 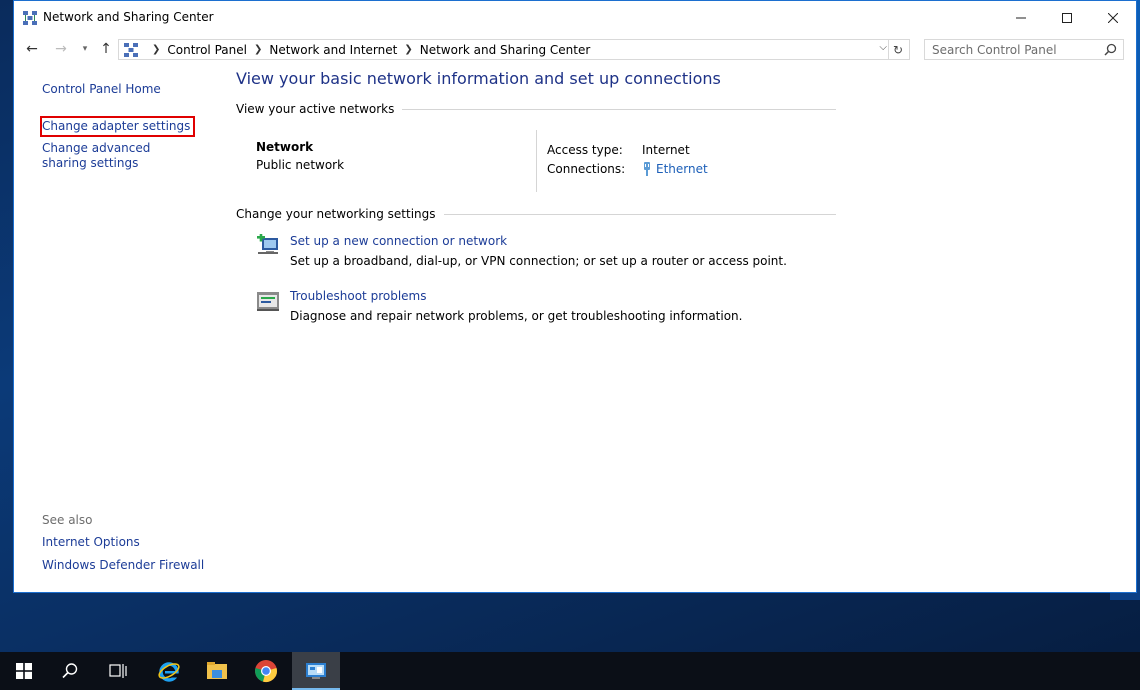 What do you see at coordinates (315, 109) in the screenshot?
I see `active-networks-heading-text: View your active networks` at bounding box center [315, 109].